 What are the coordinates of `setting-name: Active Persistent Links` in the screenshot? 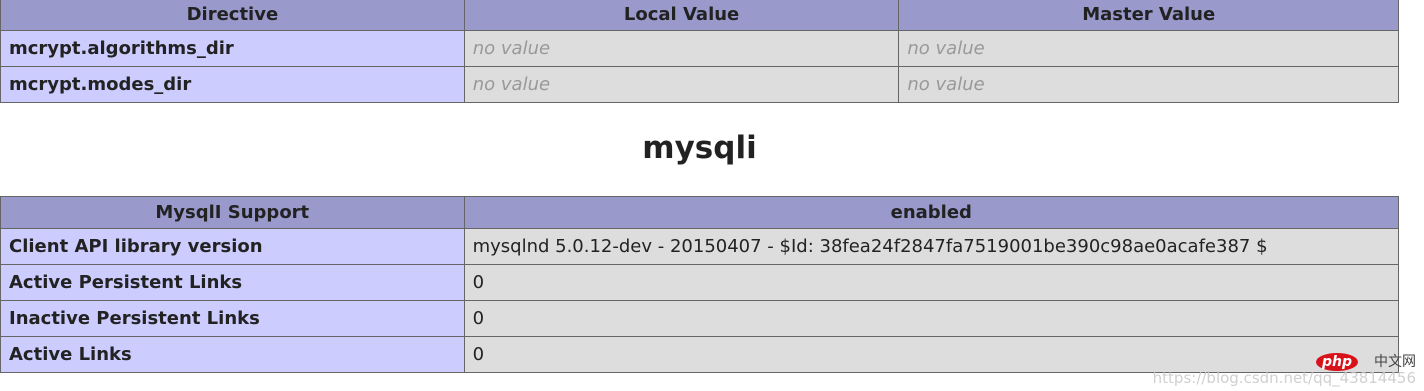 It's located at (232, 282).